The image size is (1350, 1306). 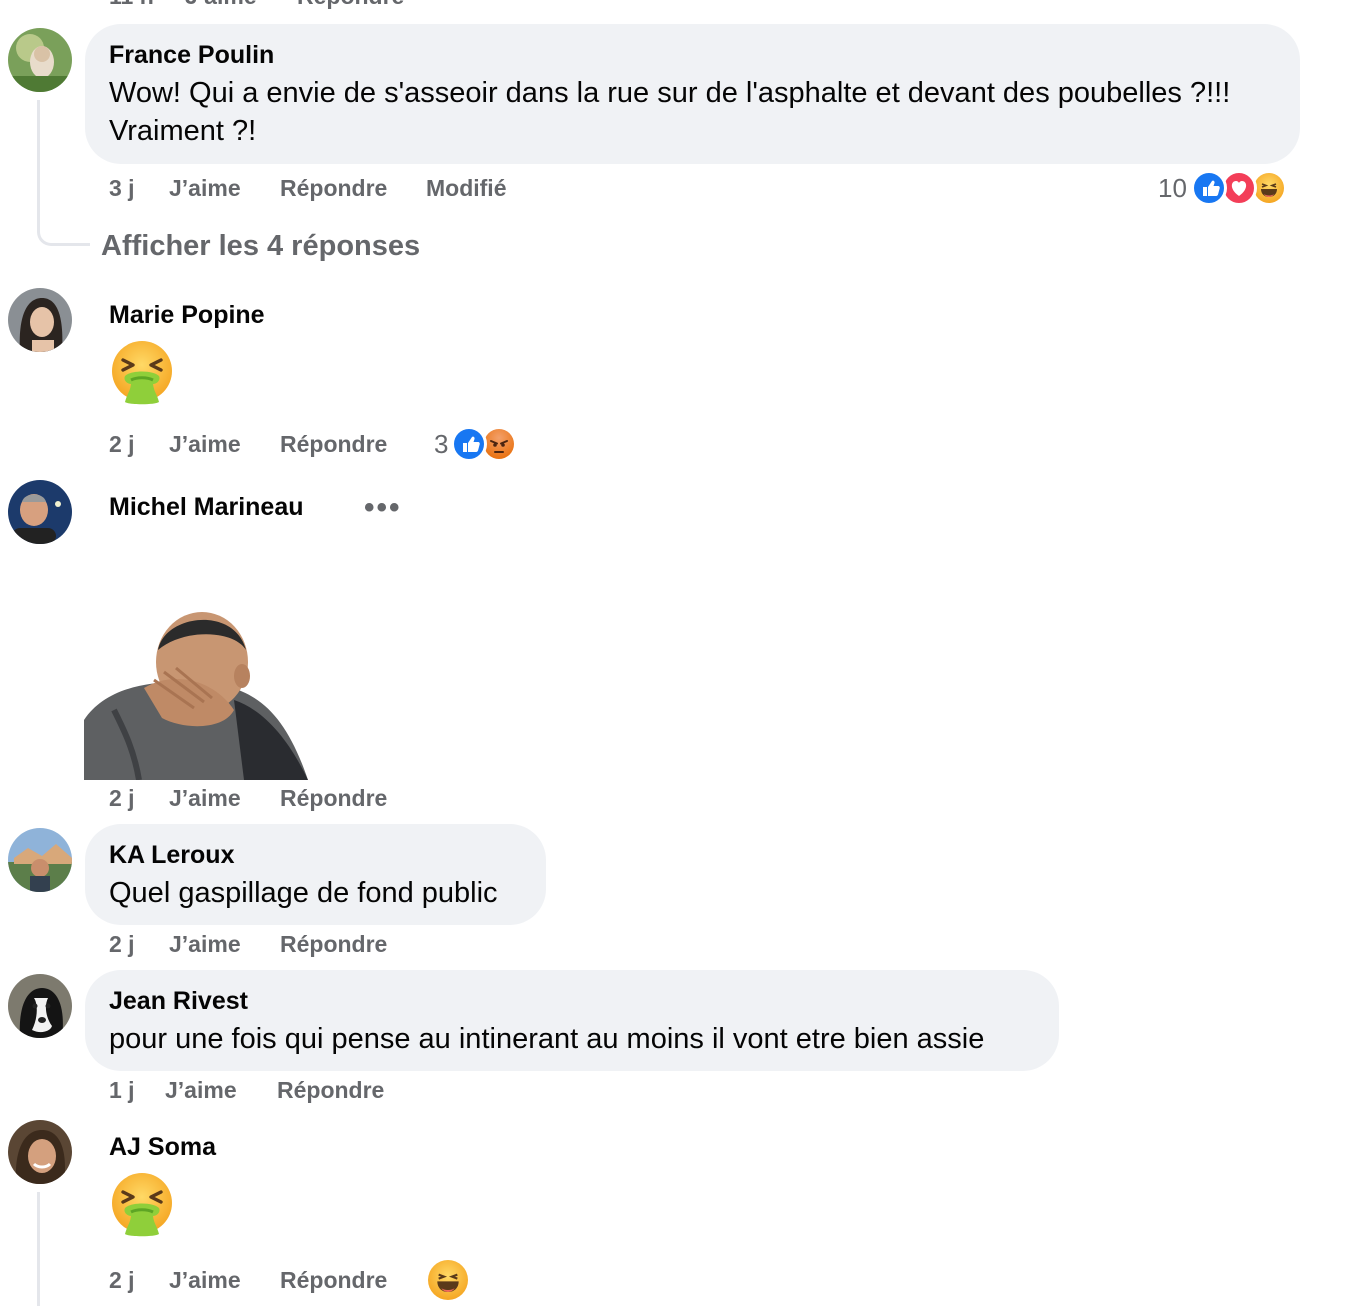 What do you see at coordinates (303, 893) in the screenshot?
I see `comment-text: Quel gaspillage de fond public` at bounding box center [303, 893].